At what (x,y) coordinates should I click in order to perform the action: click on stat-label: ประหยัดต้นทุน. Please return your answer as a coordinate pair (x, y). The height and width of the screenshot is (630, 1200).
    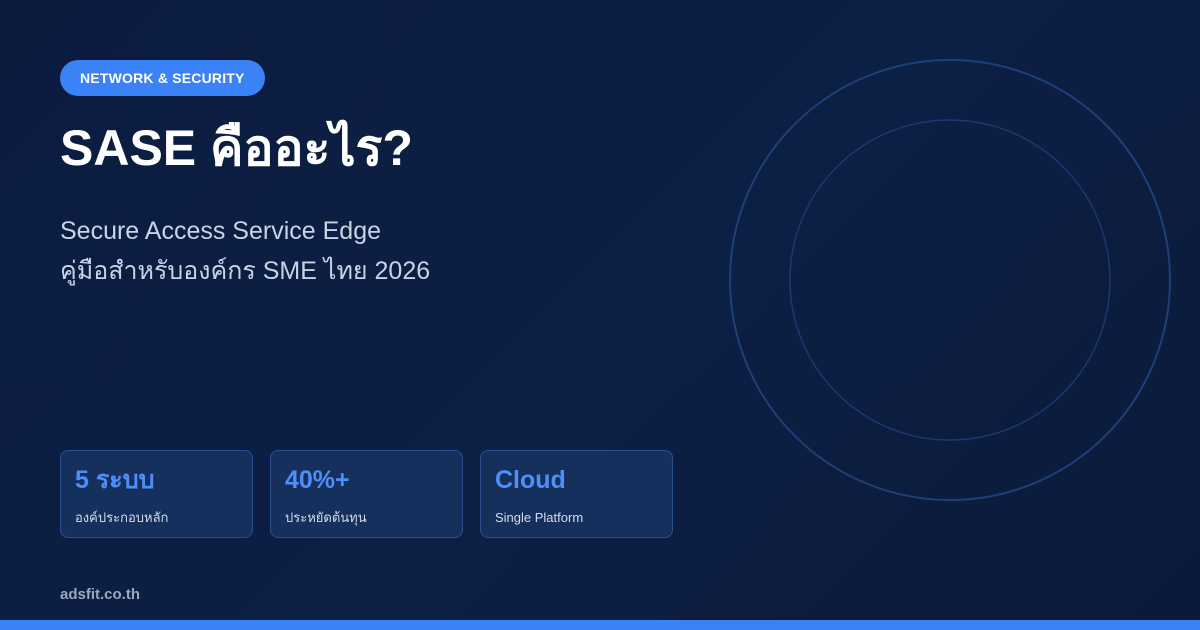
    Looking at the image, I should click on (326, 517).